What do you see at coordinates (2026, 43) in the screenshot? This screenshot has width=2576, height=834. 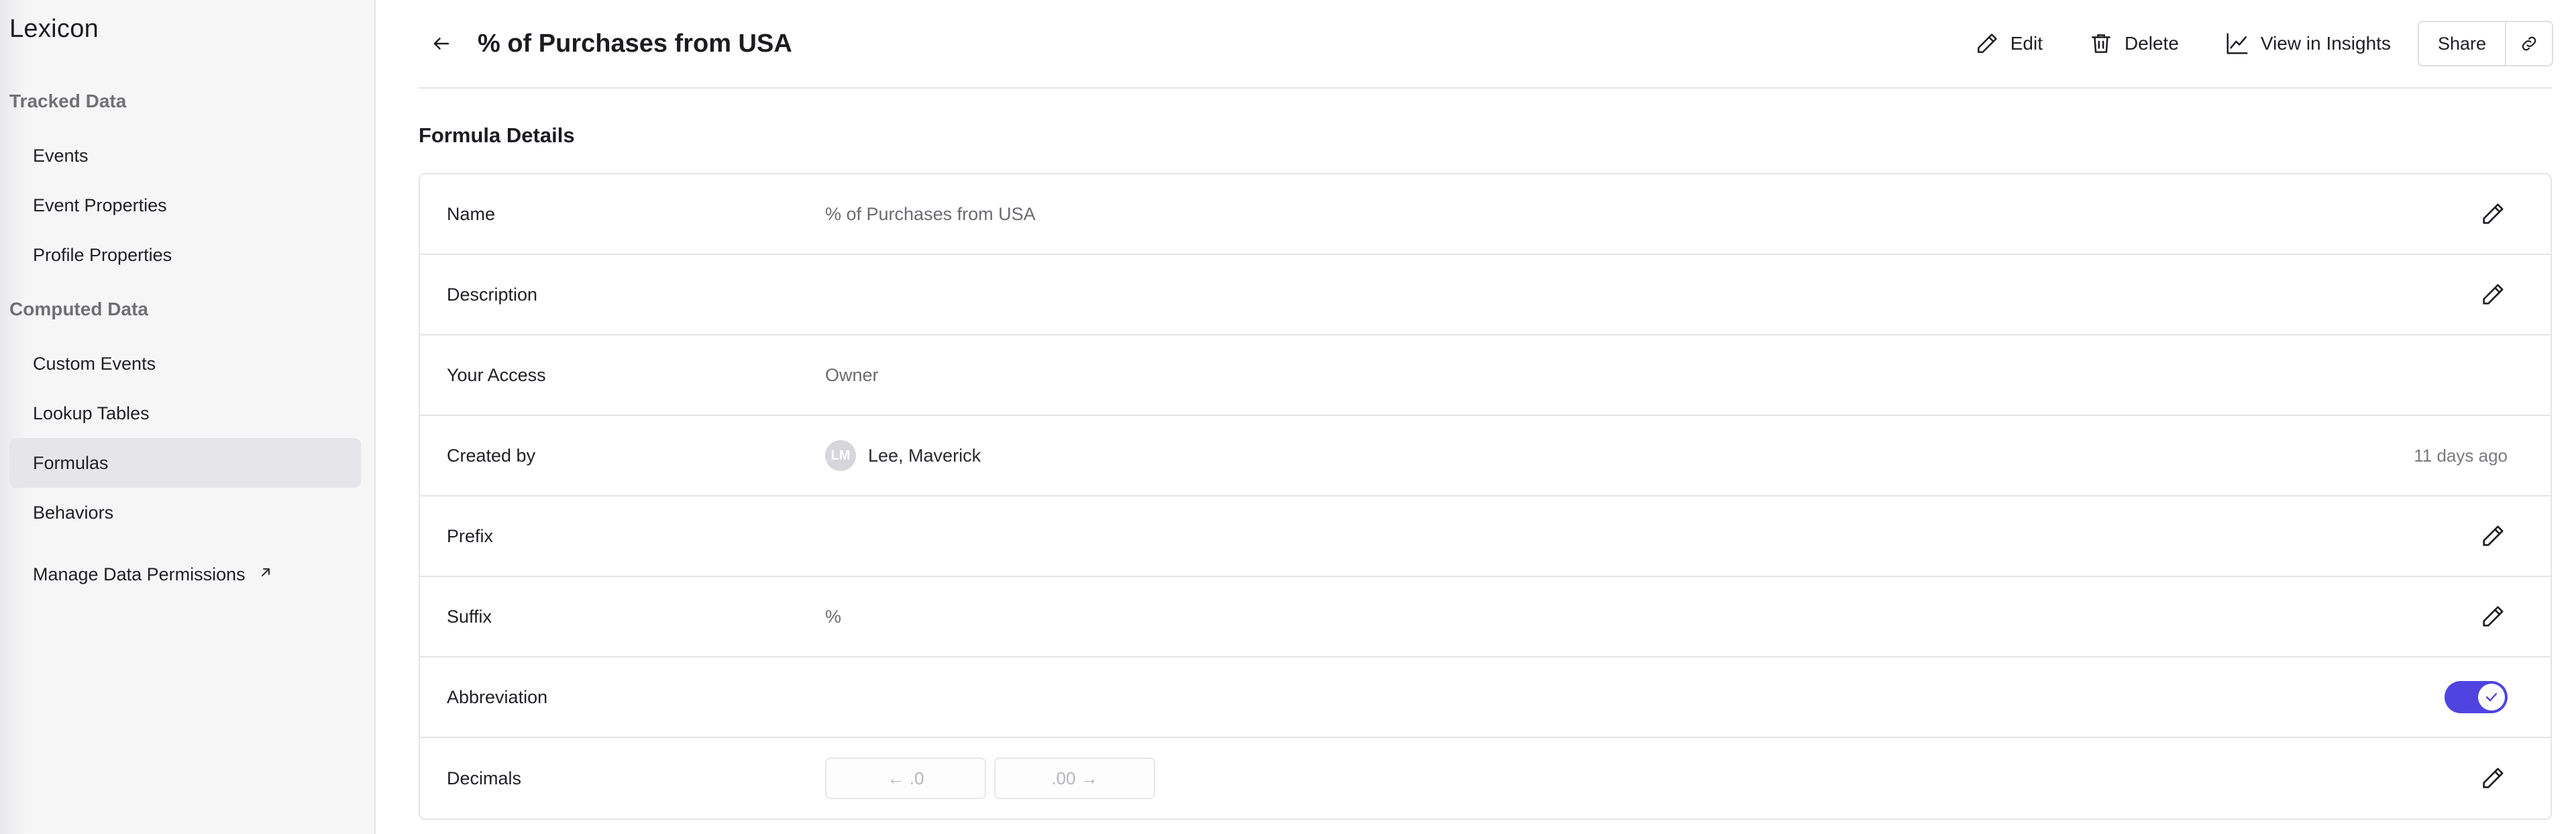 I see `edit-label: Edit` at bounding box center [2026, 43].